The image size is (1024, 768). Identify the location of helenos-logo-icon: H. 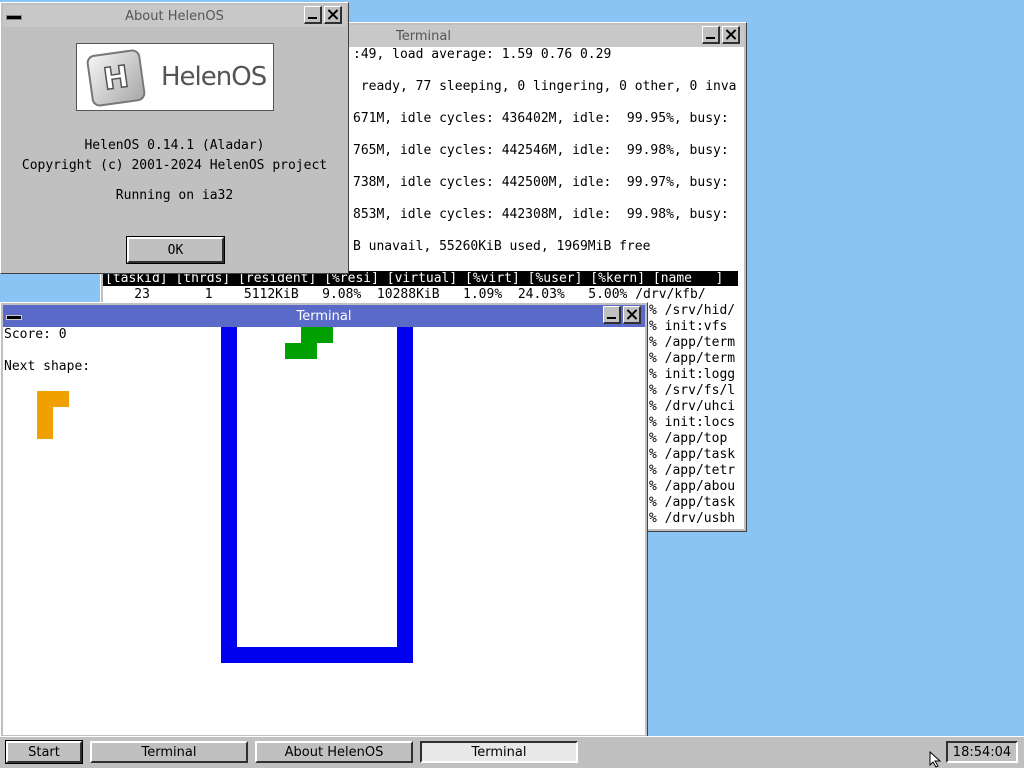
(116, 78).